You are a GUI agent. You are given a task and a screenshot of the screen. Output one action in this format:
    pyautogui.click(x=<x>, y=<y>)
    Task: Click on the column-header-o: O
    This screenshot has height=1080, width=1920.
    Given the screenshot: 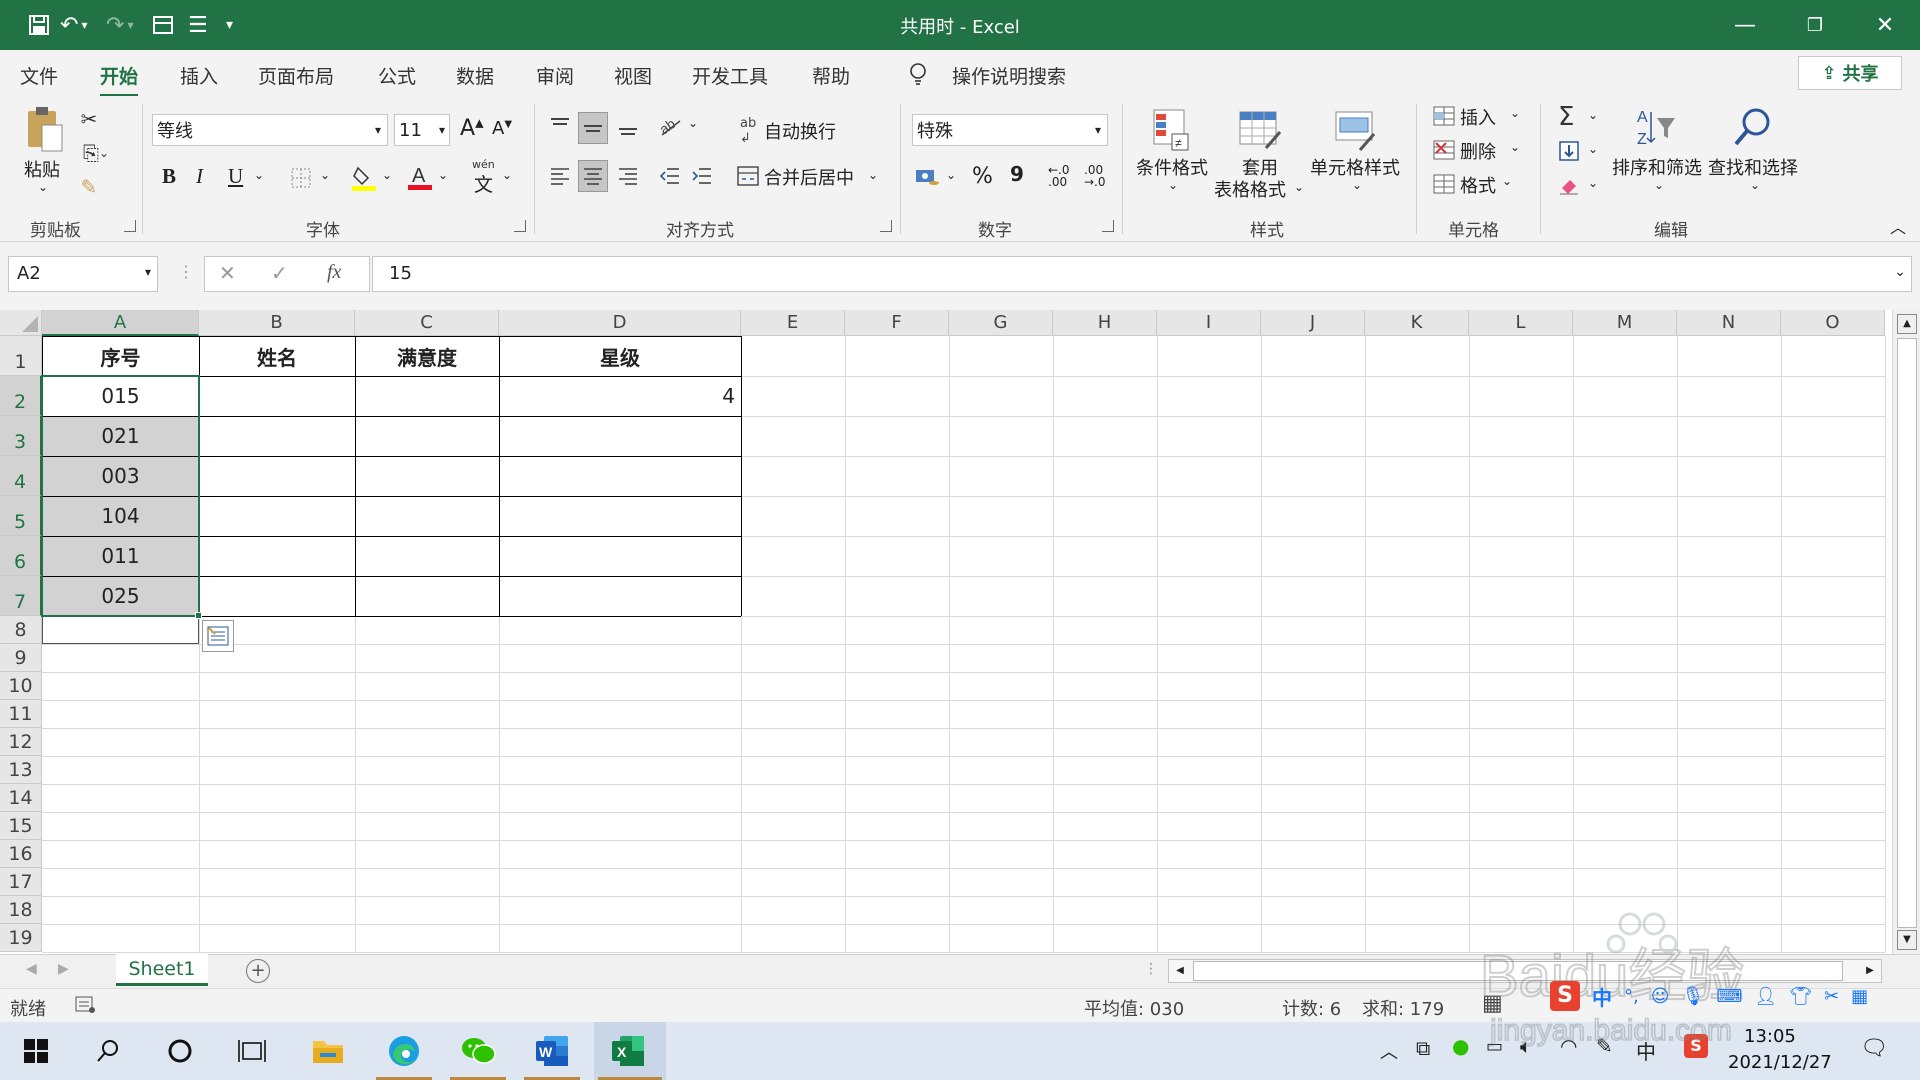 What is the action you would take?
    pyautogui.click(x=1833, y=323)
    